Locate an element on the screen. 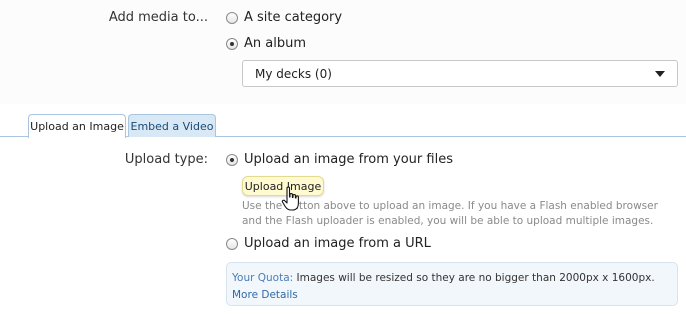 This screenshot has height=314, width=686. hand-pointer-cursor-icon is located at coordinates (290, 198).